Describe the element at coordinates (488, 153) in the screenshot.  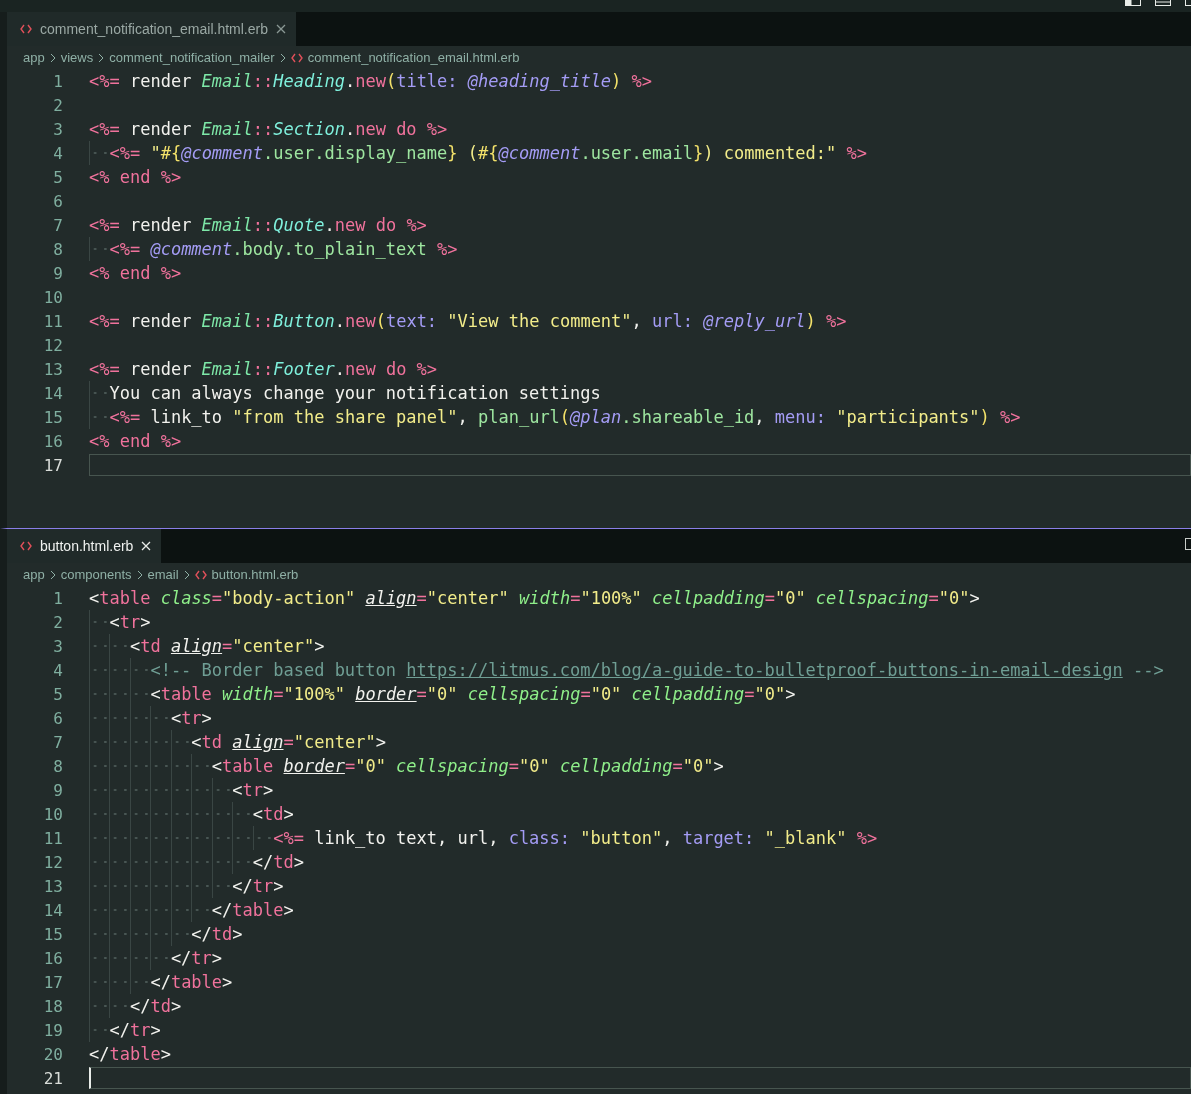
I see `code-line: <%= "#{@comment.user.display_name} (#{@comment.user.email}) commented:" %>` at that location.